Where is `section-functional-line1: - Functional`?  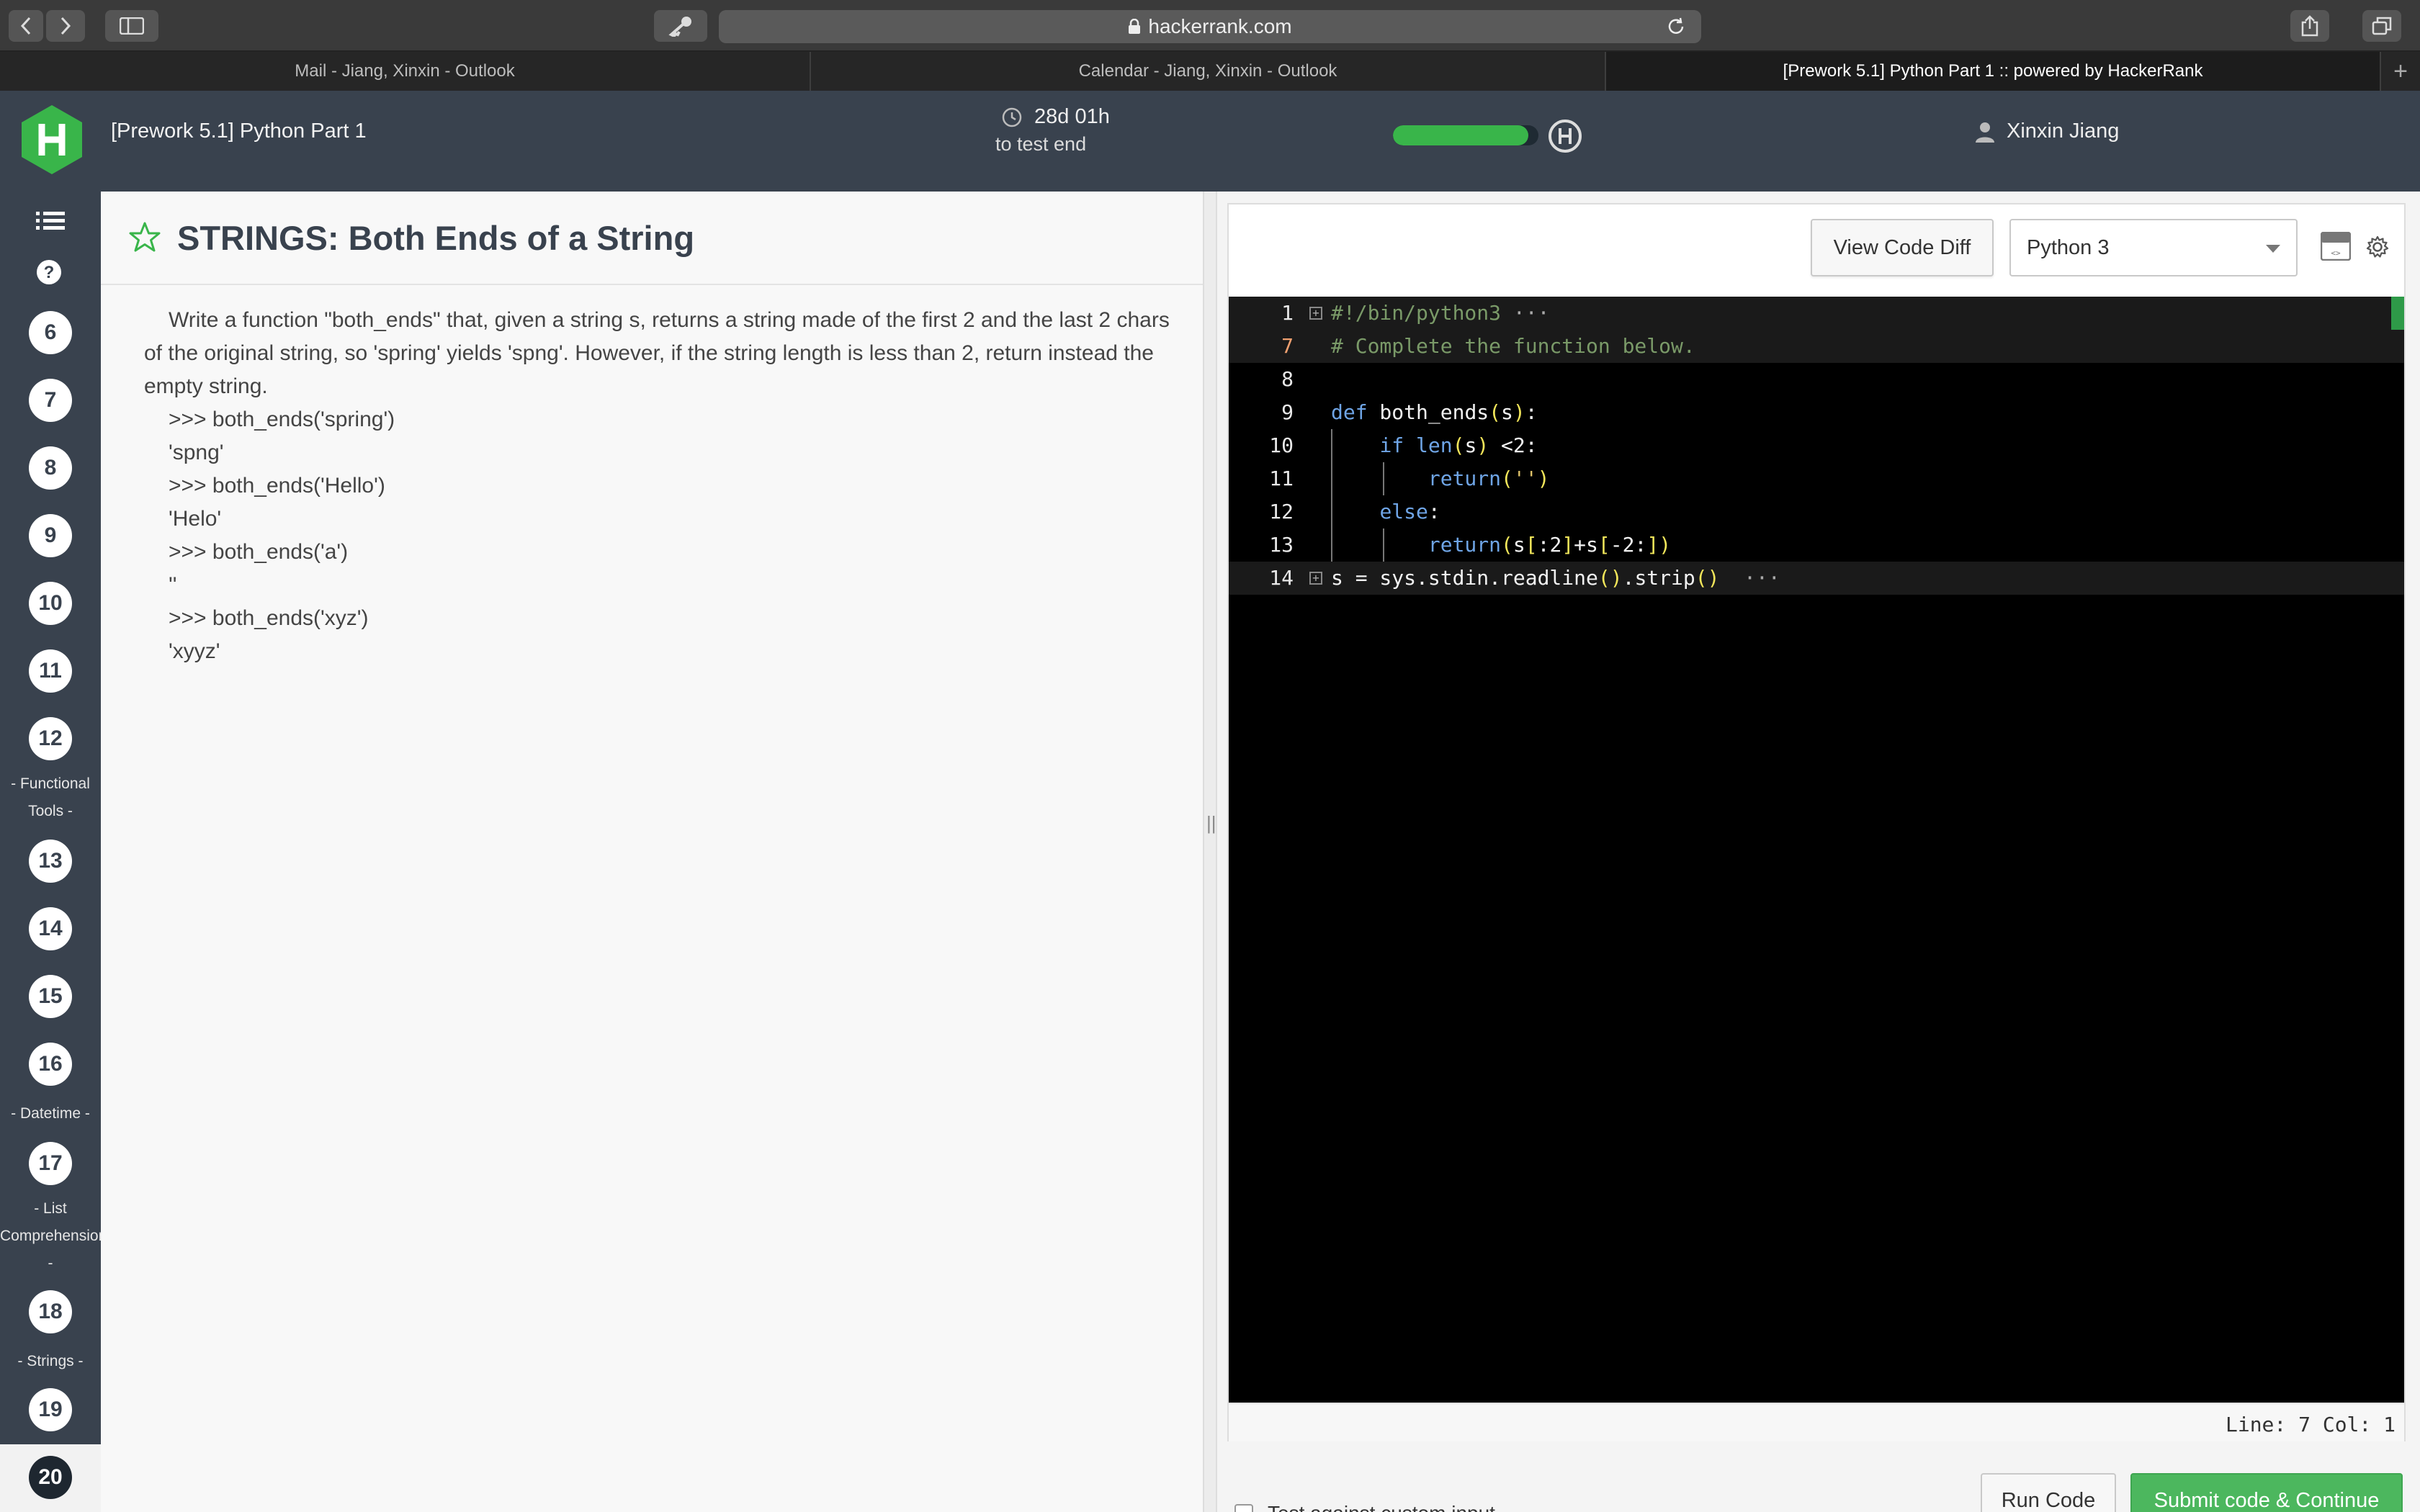 section-functional-line1: - Functional is located at coordinates (51, 783).